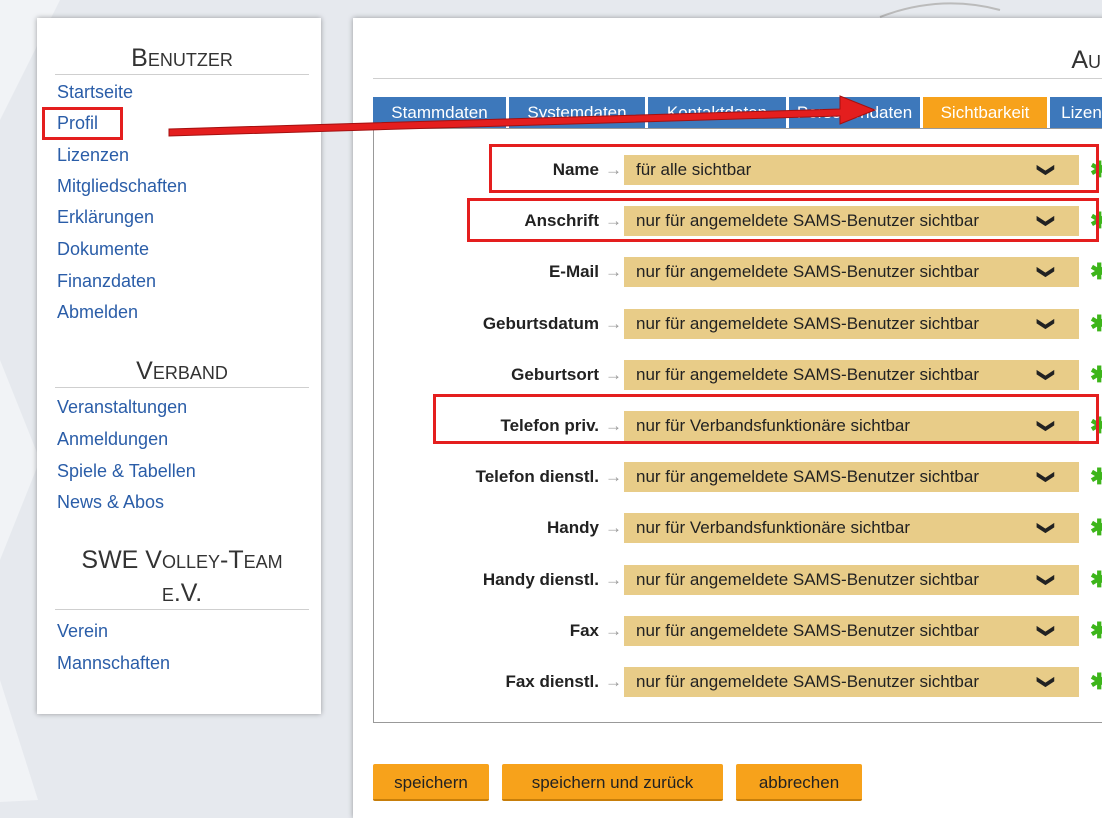 The width and height of the screenshot is (1102, 818). What do you see at coordinates (103, 249) in the screenshot?
I see `sidebar-link-dokumente: Dokumente` at bounding box center [103, 249].